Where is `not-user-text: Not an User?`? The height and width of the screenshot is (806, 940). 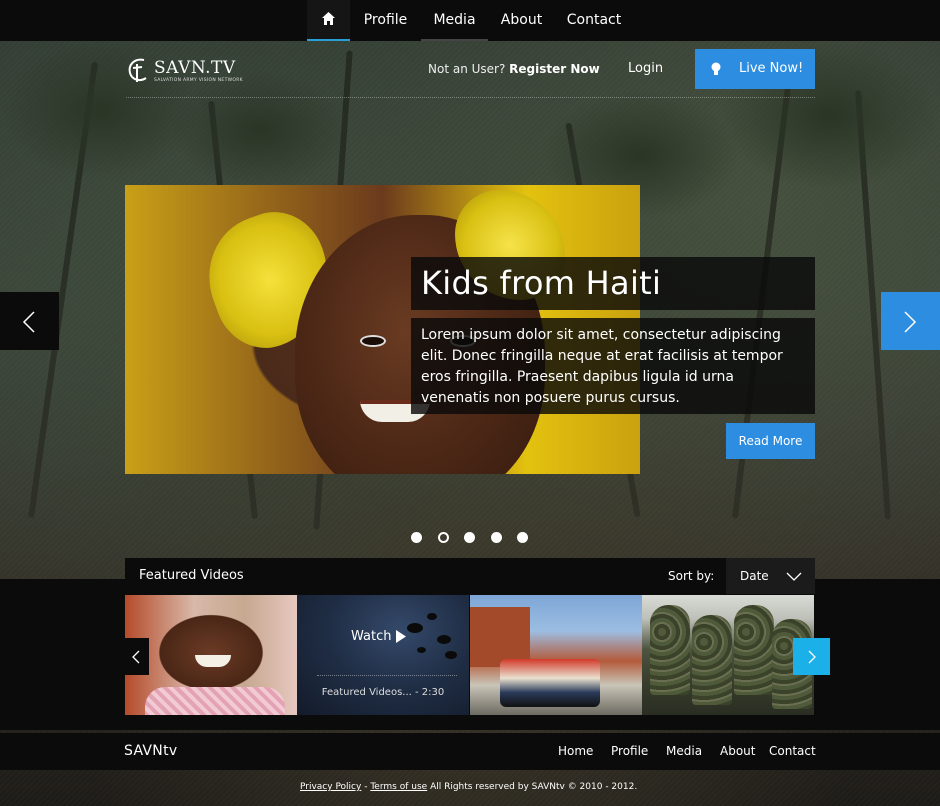 not-user-text: Not an User? is located at coordinates (467, 69).